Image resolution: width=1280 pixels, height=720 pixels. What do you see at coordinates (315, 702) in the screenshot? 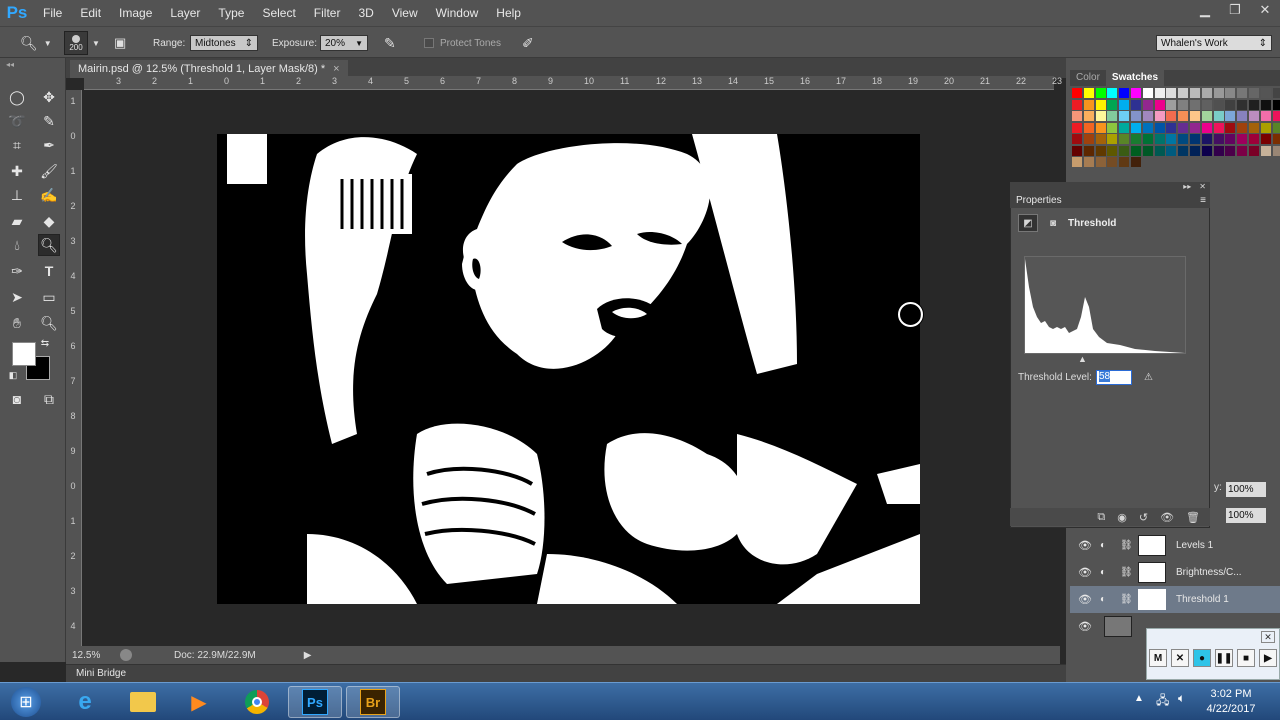
I see `photoshop-taskbar-button: Ps` at bounding box center [315, 702].